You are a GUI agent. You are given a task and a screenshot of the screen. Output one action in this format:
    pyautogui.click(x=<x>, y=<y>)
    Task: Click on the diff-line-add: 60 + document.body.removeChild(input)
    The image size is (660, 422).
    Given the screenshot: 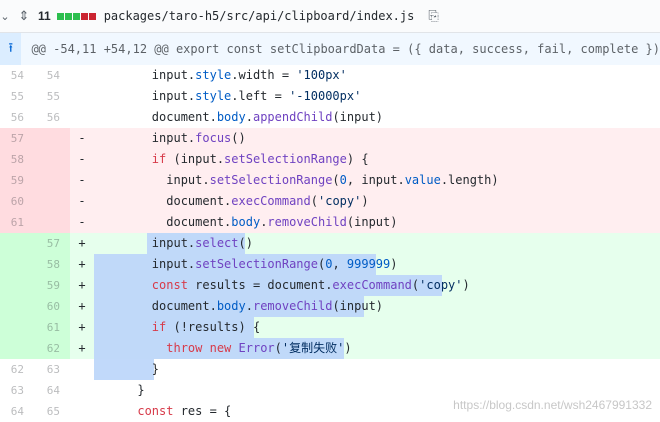 What is the action you would take?
    pyautogui.click(x=330, y=306)
    